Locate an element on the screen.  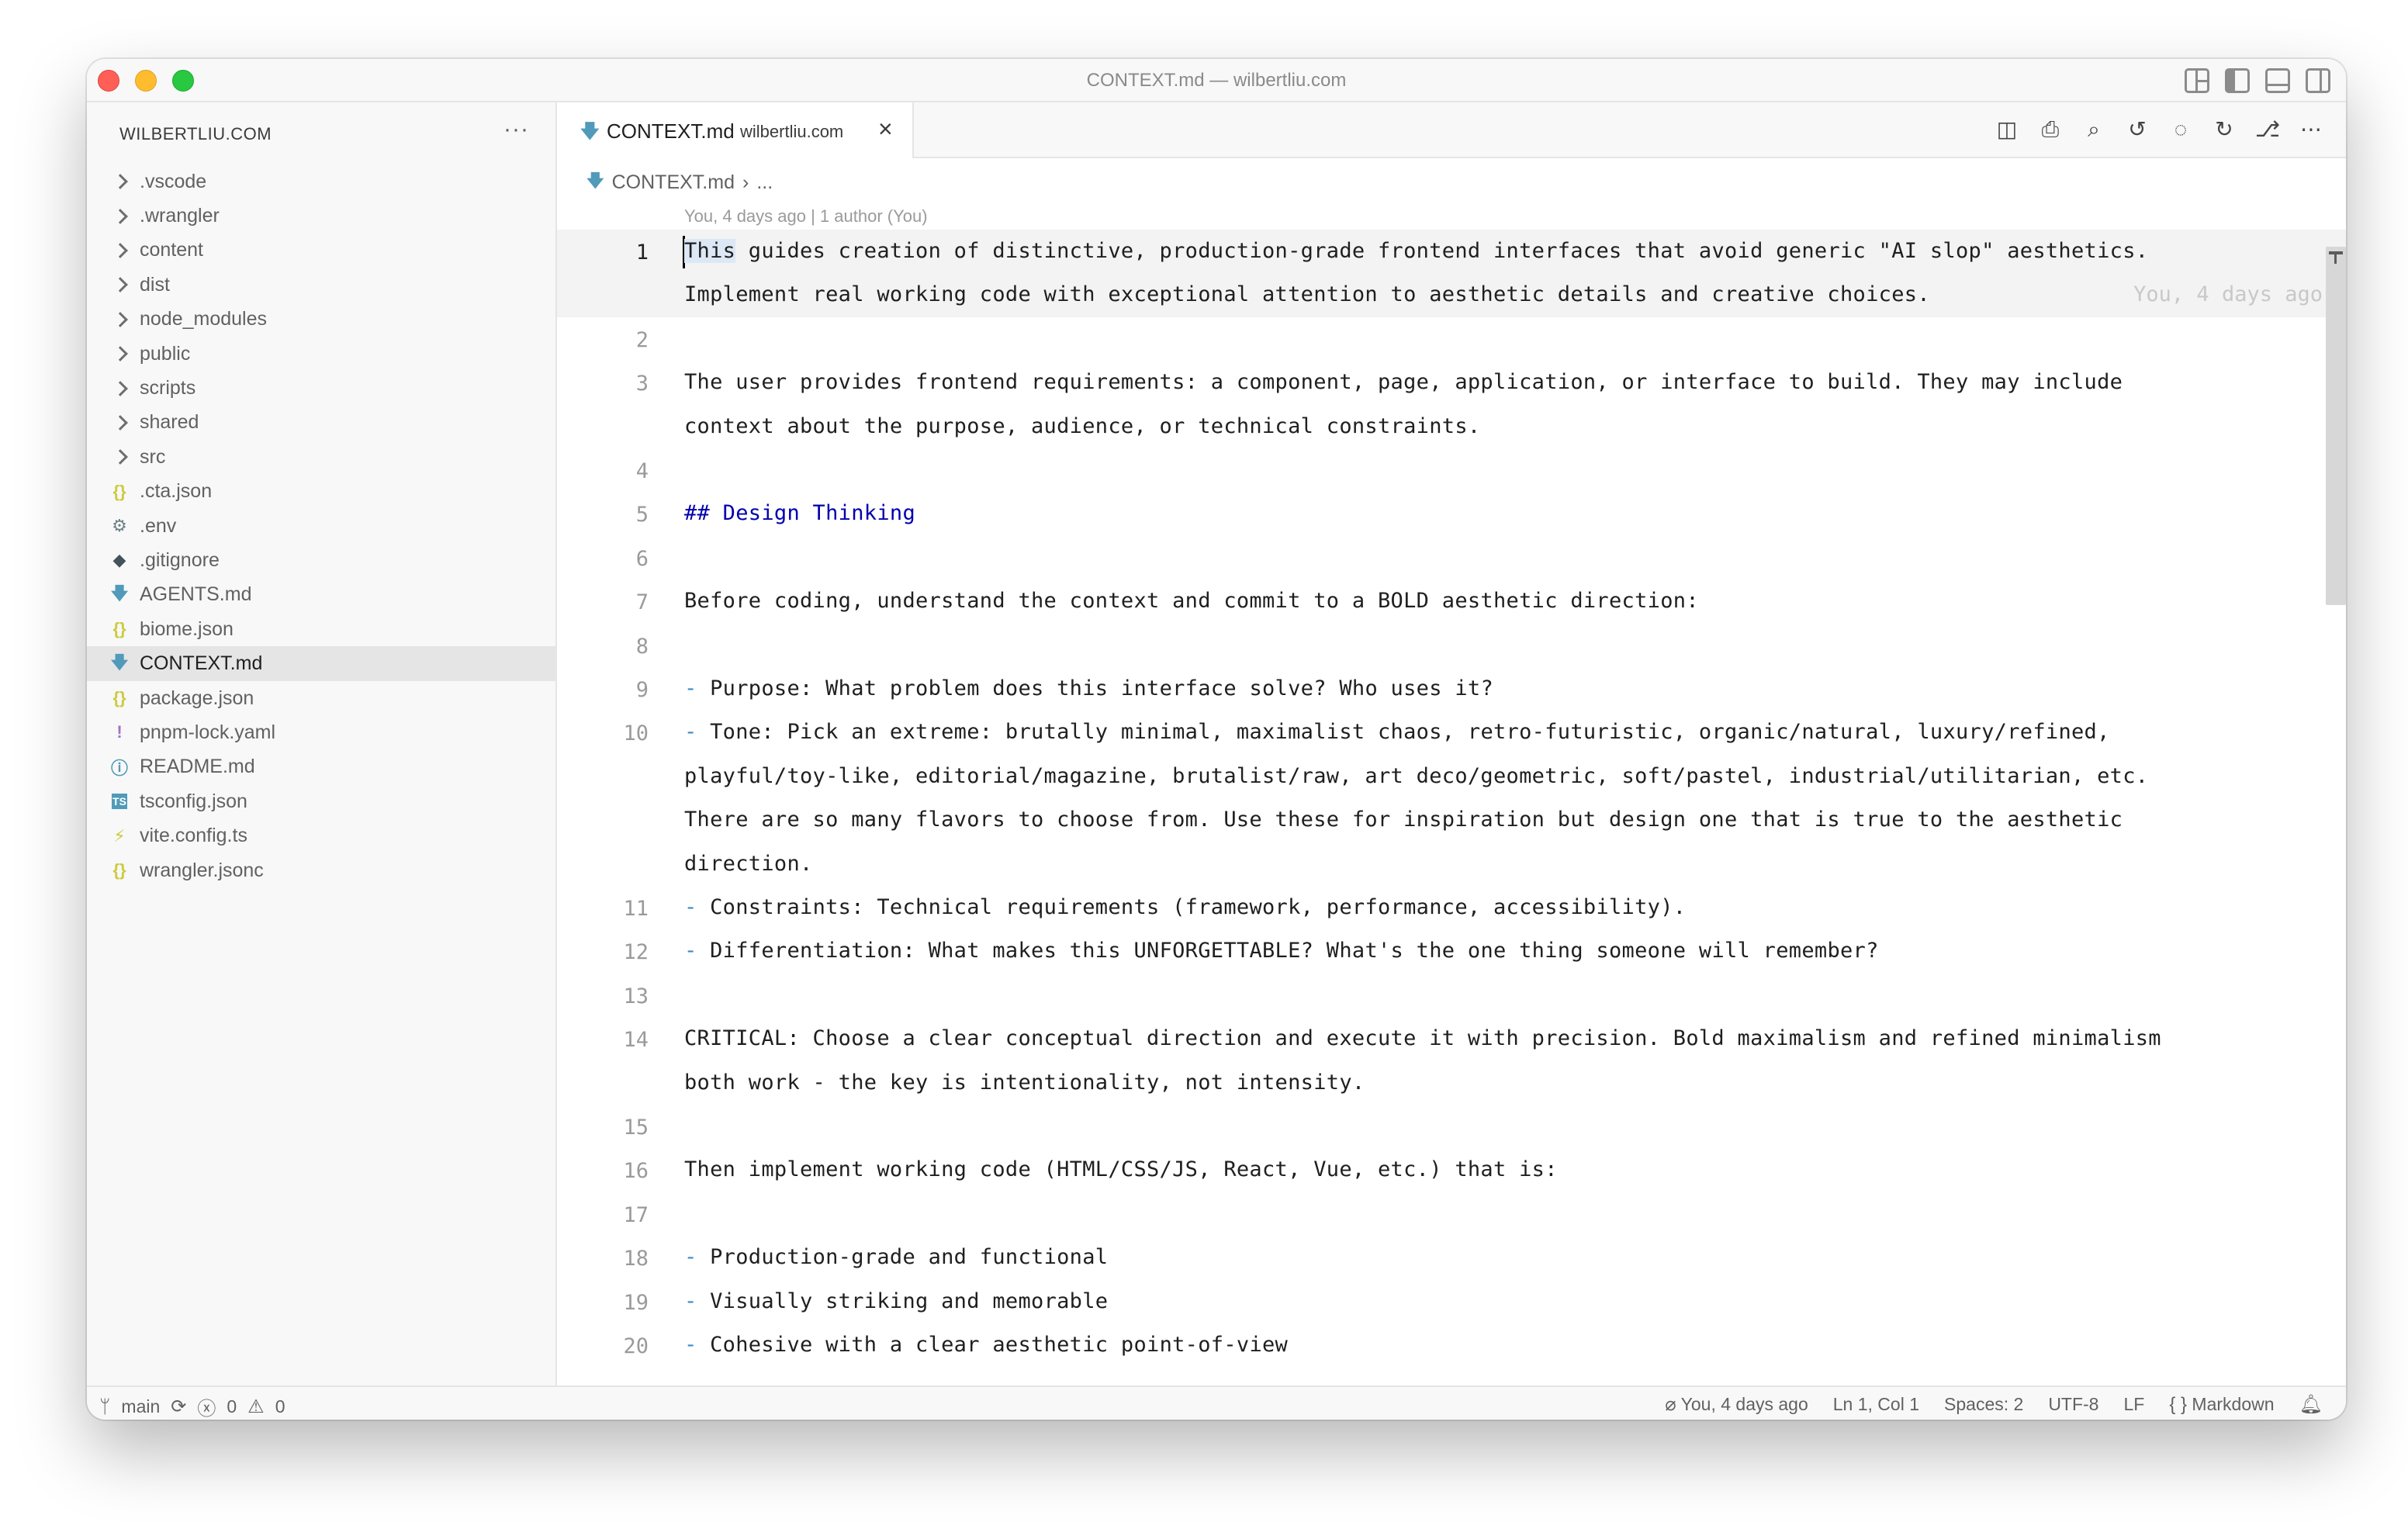
end-of-line: LF is located at coordinates (2133, 1404).